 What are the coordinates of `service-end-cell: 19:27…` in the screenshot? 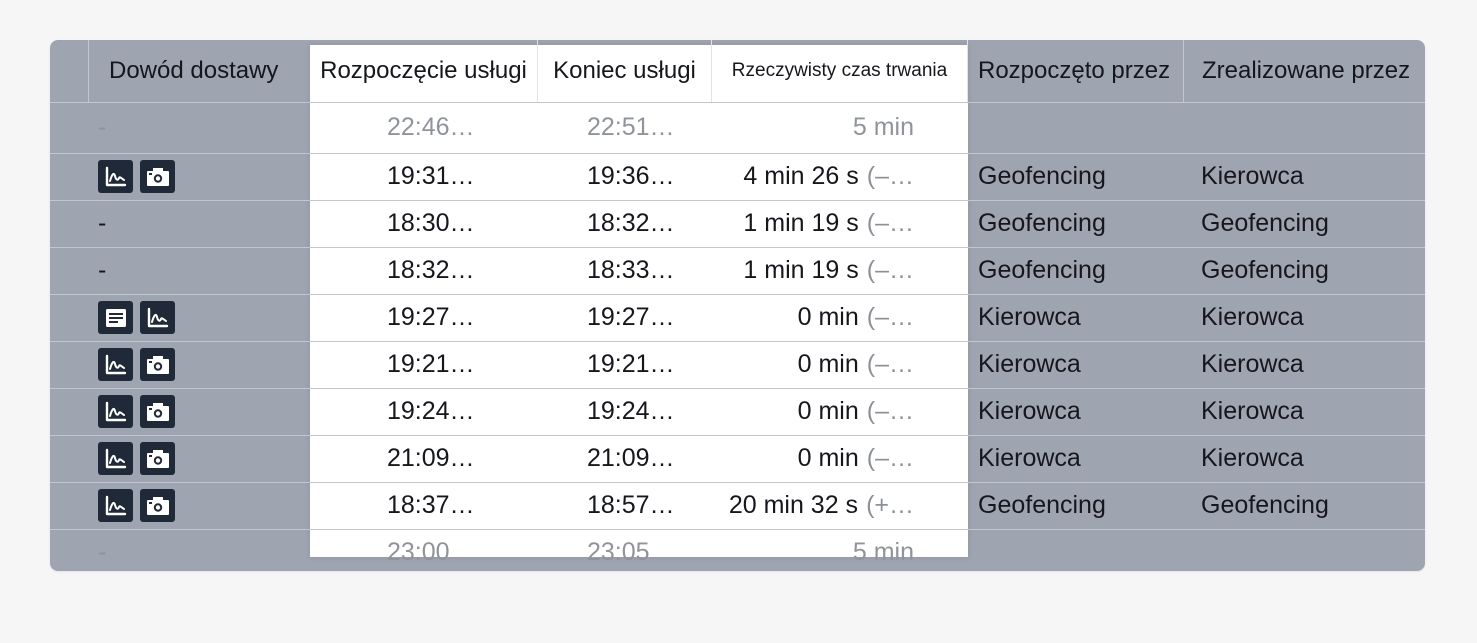 It's located at (631, 317).